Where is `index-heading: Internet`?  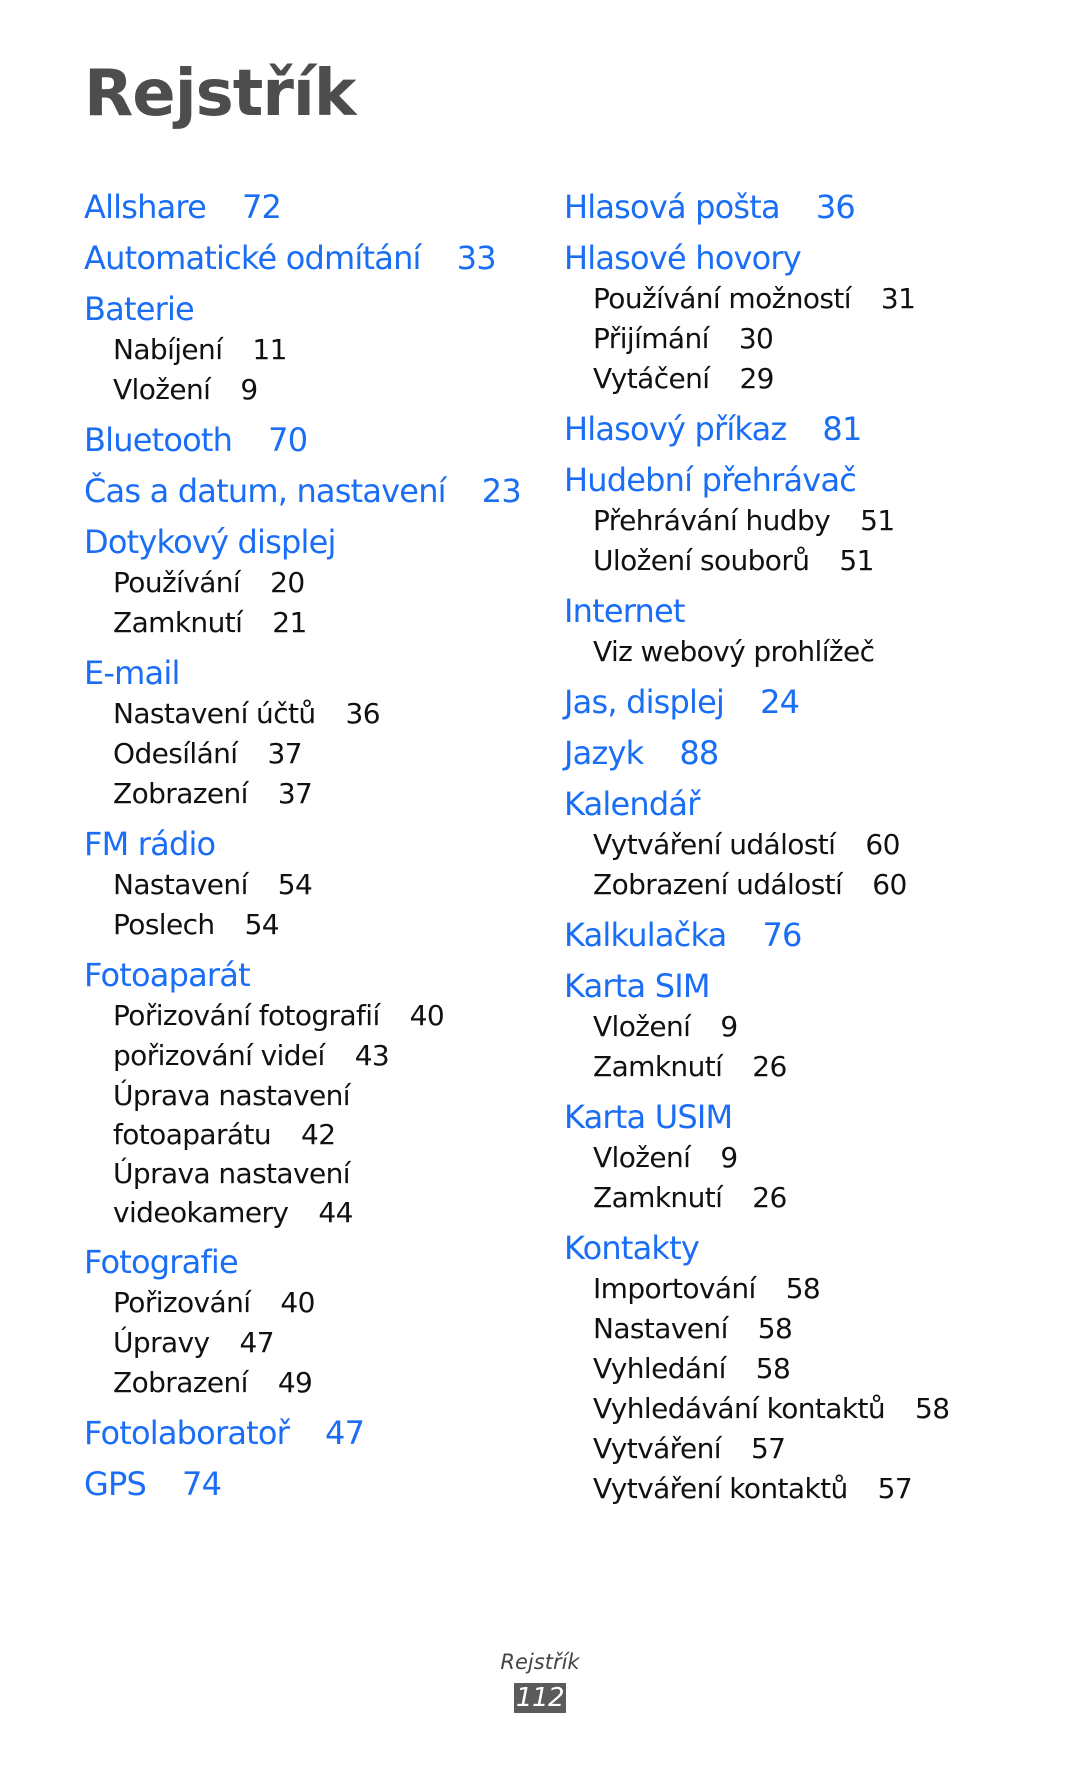 index-heading: Internet is located at coordinates (804, 611).